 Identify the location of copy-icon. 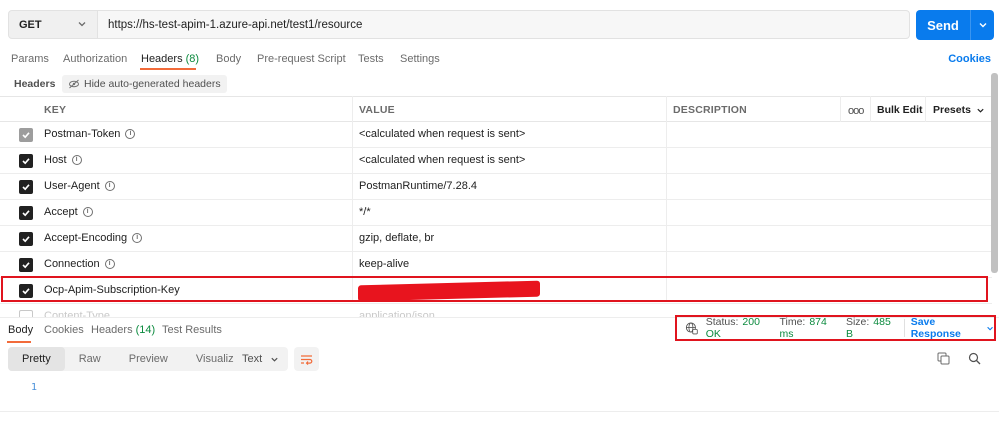
(943, 358).